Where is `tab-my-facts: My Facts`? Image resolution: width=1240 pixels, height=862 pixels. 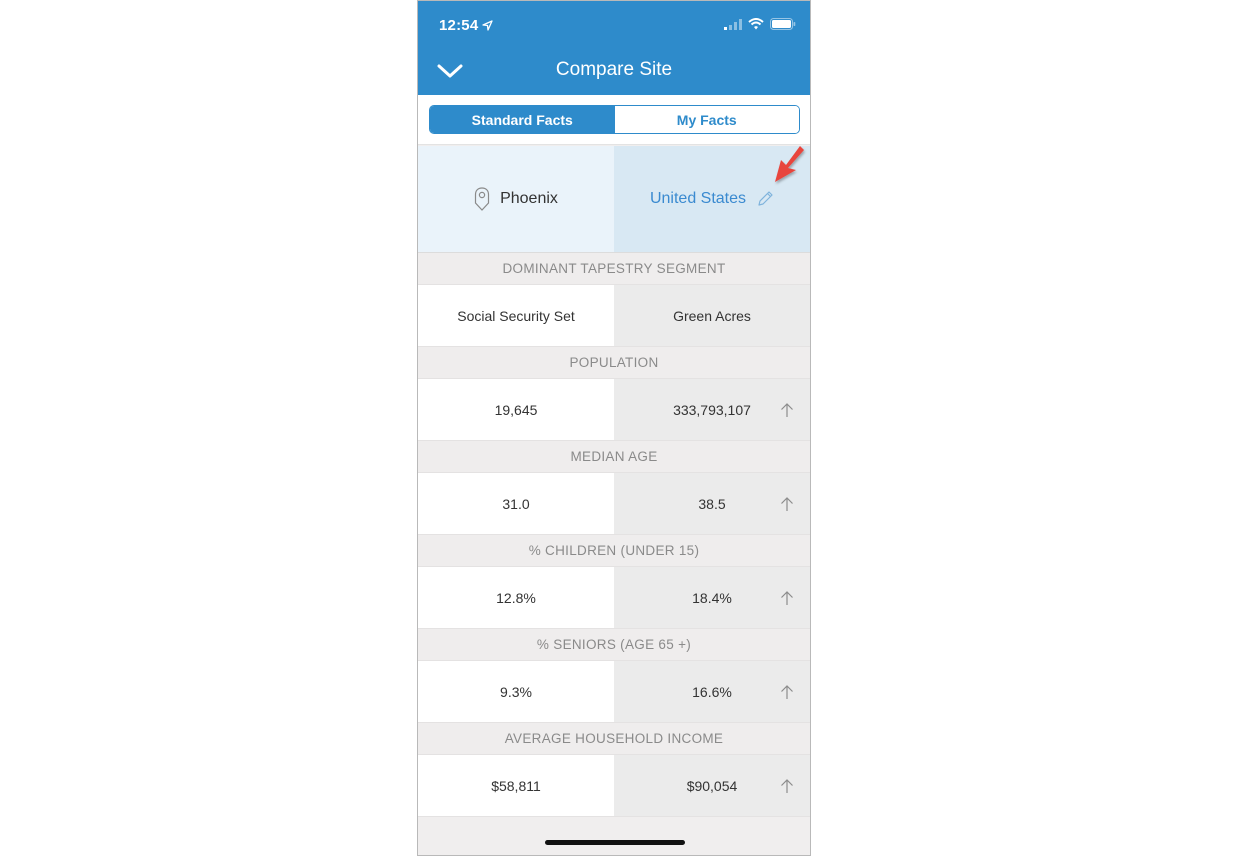 tab-my-facts: My Facts is located at coordinates (706, 119).